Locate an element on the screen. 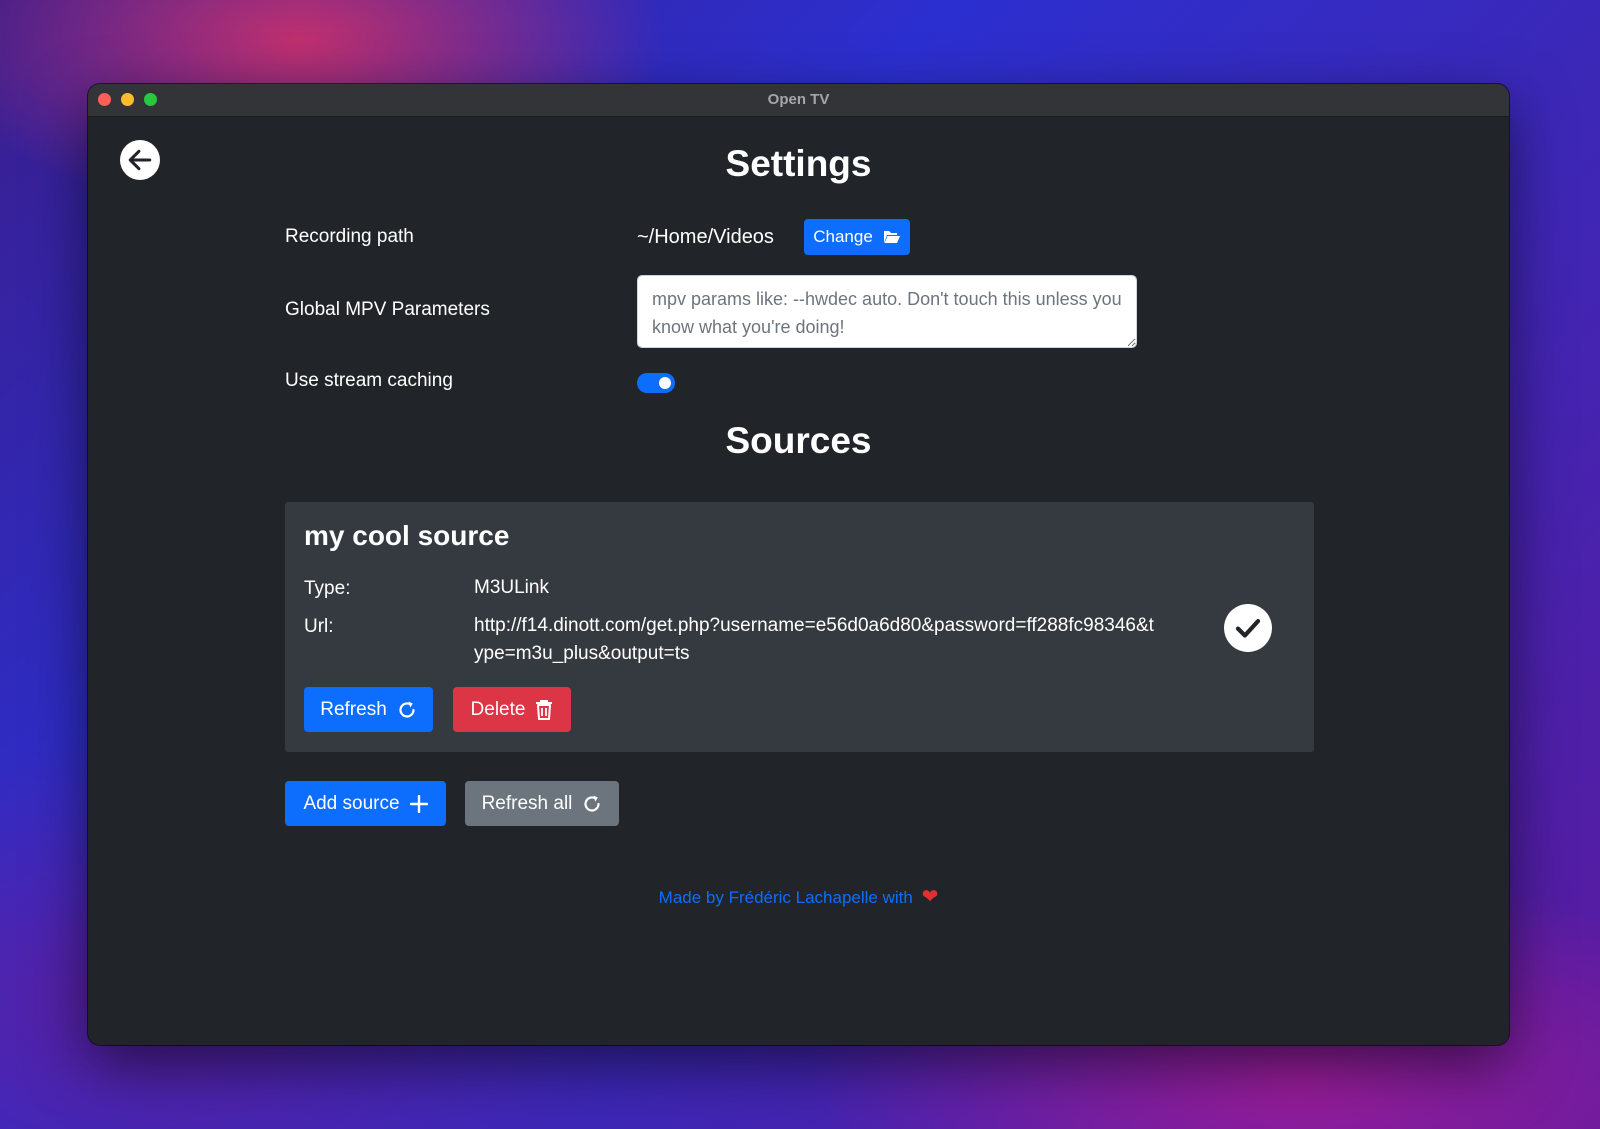 The height and width of the screenshot is (1129, 1600). footer-text: Made by Frédéric Lachapelle with is located at coordinates (785, 897).